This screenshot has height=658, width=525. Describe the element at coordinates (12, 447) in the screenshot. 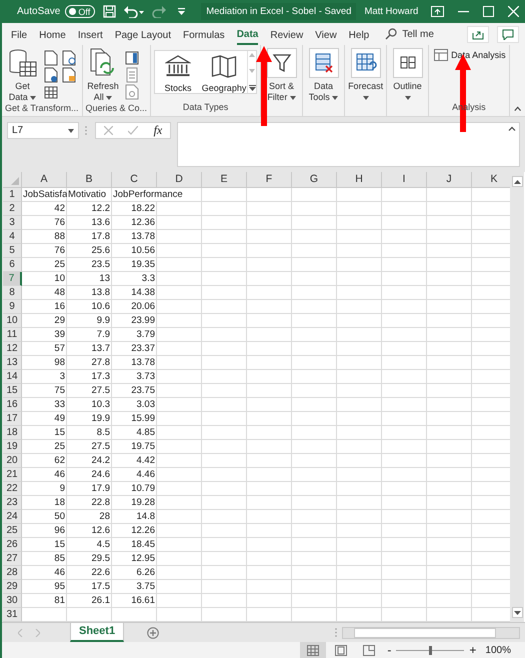

I see `row-header: 19` at that location.